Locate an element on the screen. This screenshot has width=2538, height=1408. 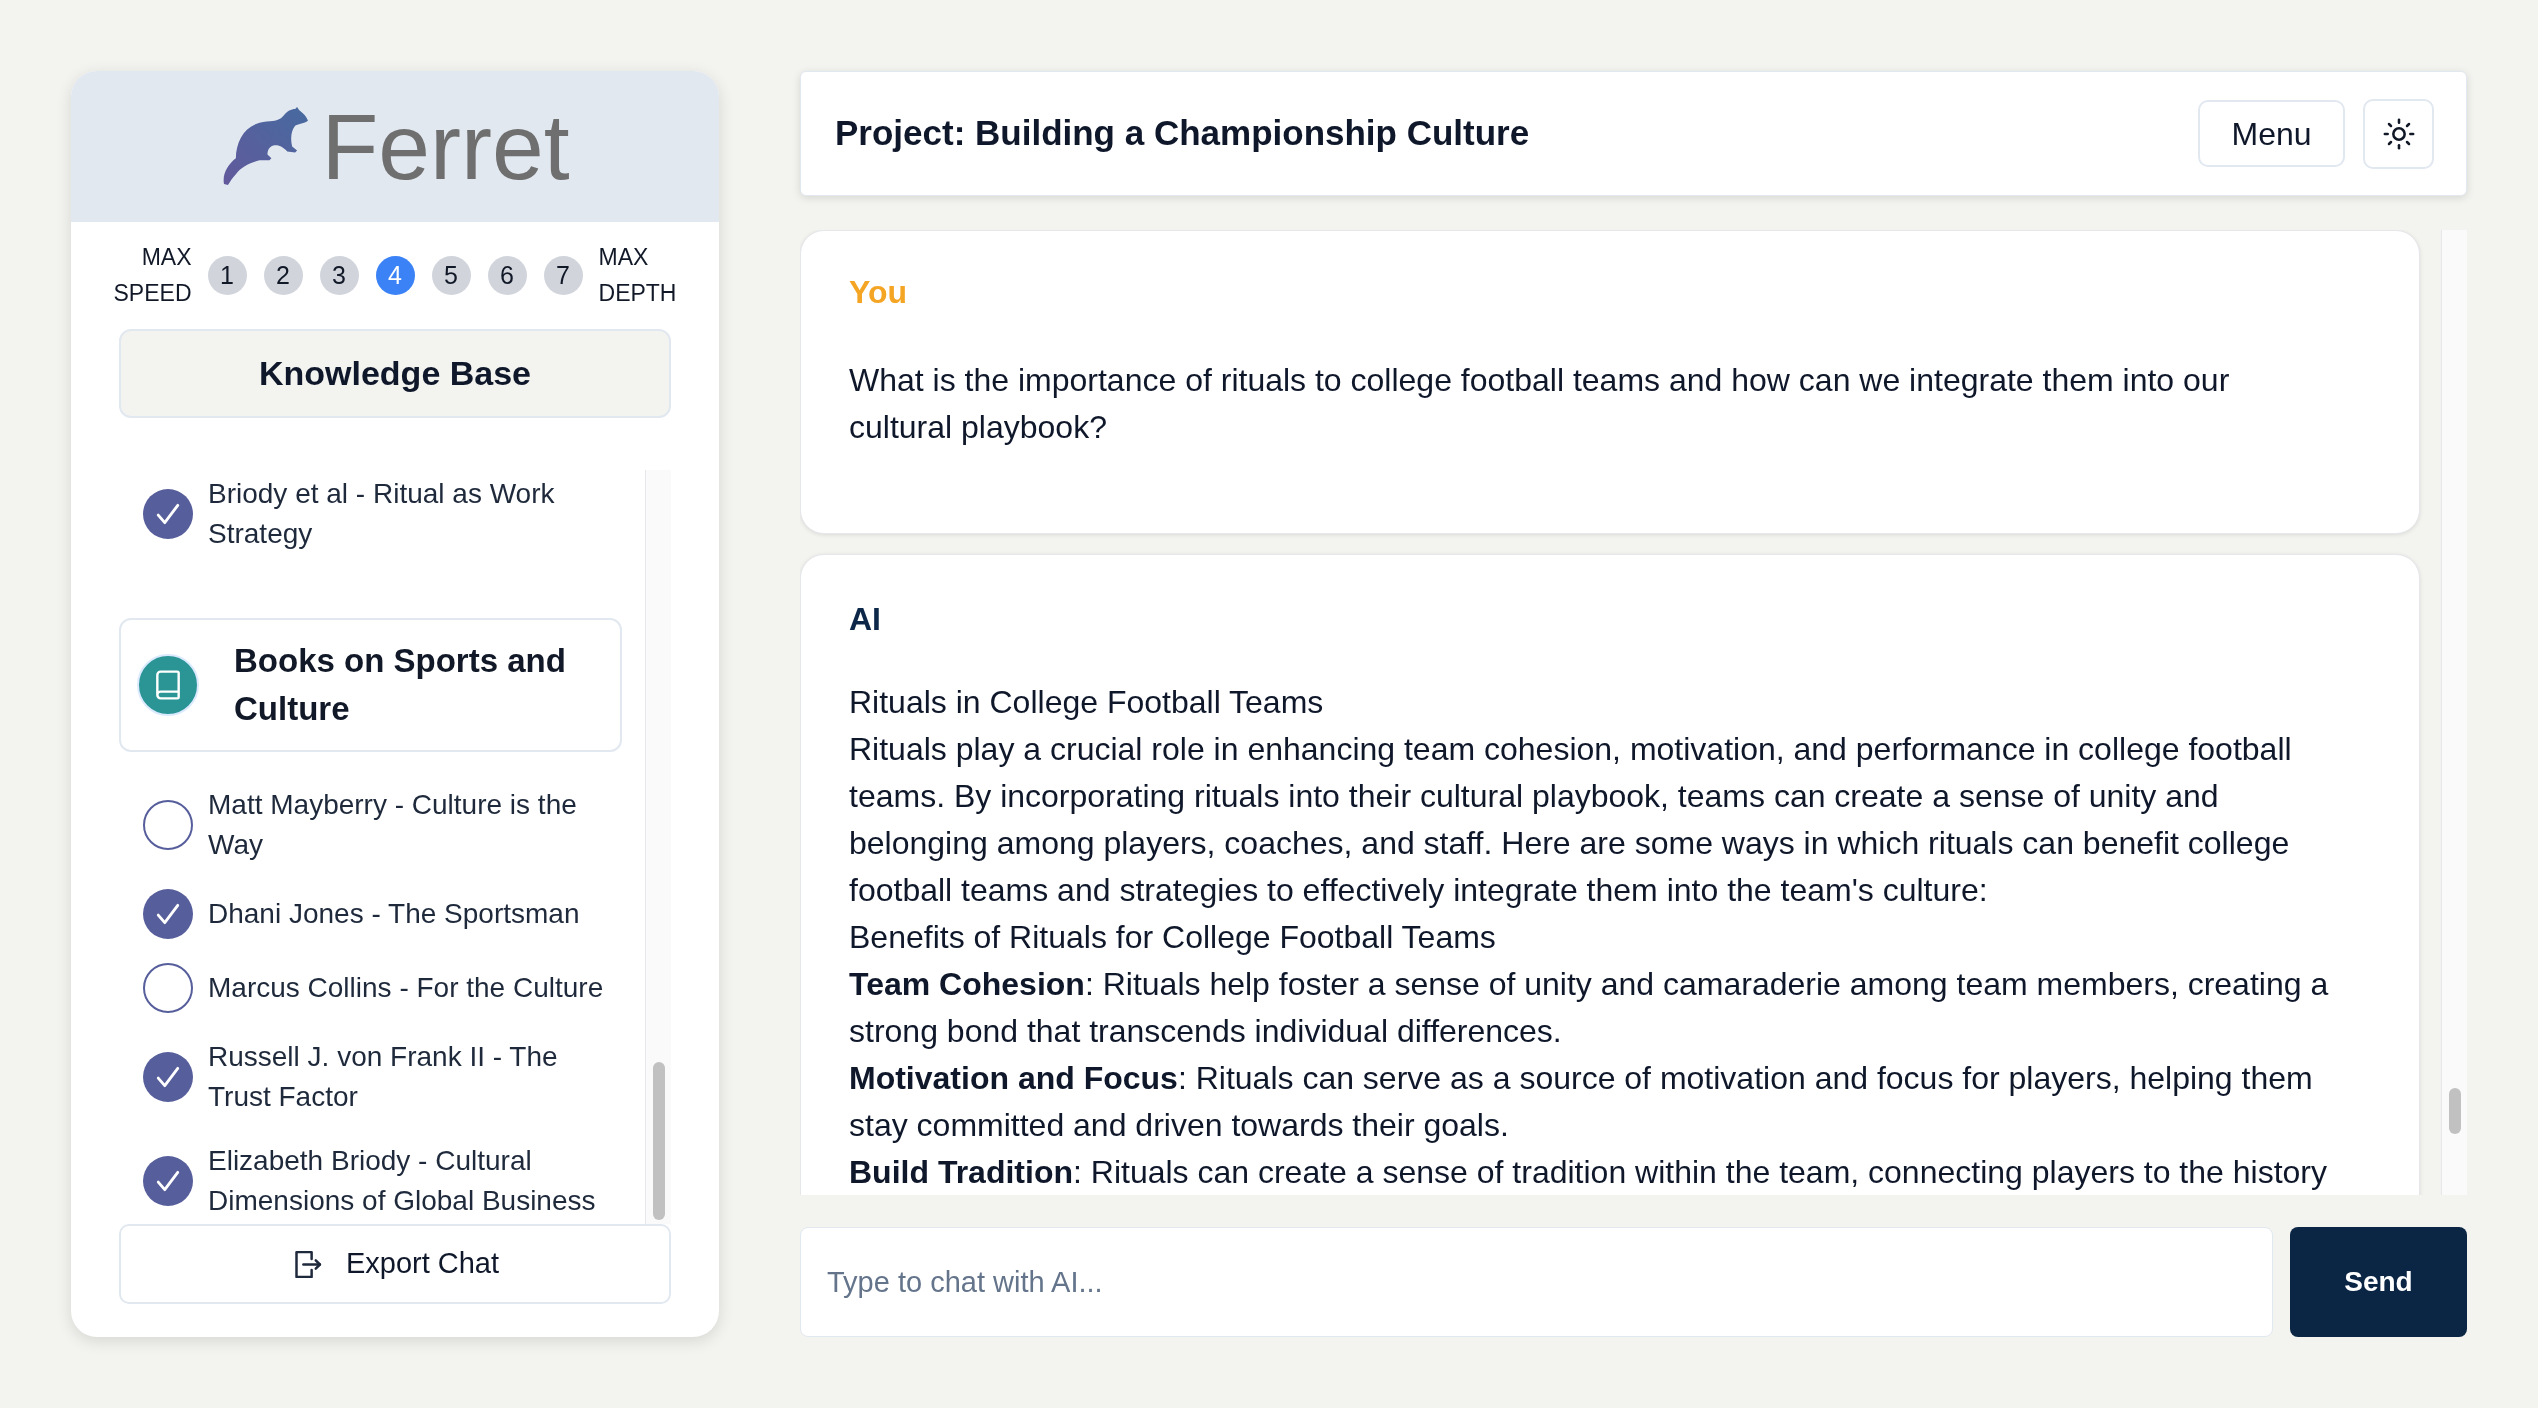
sun-icon is located at coordinates (2398, 133).